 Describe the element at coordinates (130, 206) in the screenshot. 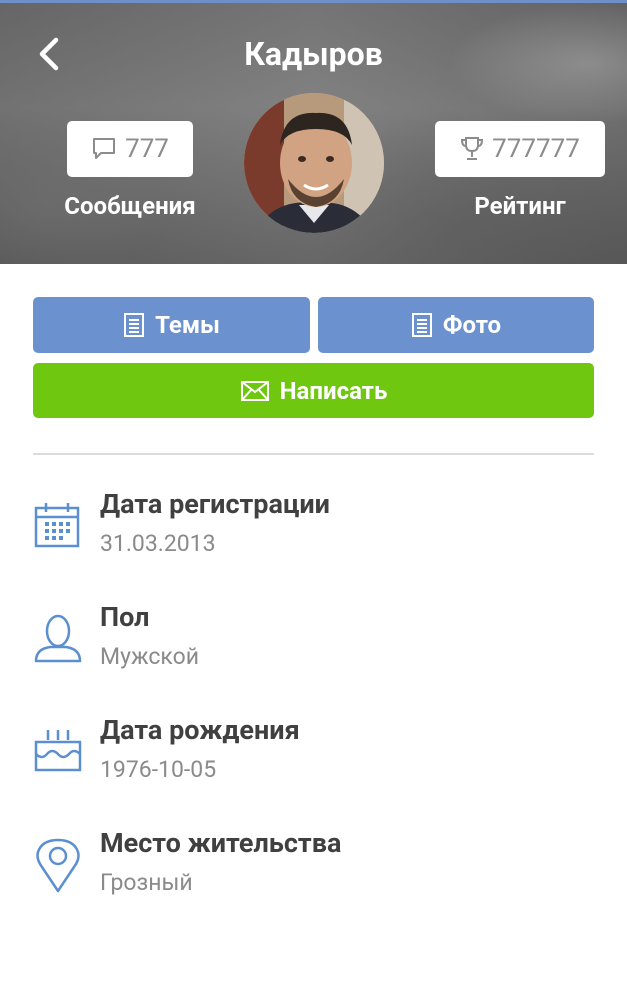

I see `messages-label: Сообщения` at that location.